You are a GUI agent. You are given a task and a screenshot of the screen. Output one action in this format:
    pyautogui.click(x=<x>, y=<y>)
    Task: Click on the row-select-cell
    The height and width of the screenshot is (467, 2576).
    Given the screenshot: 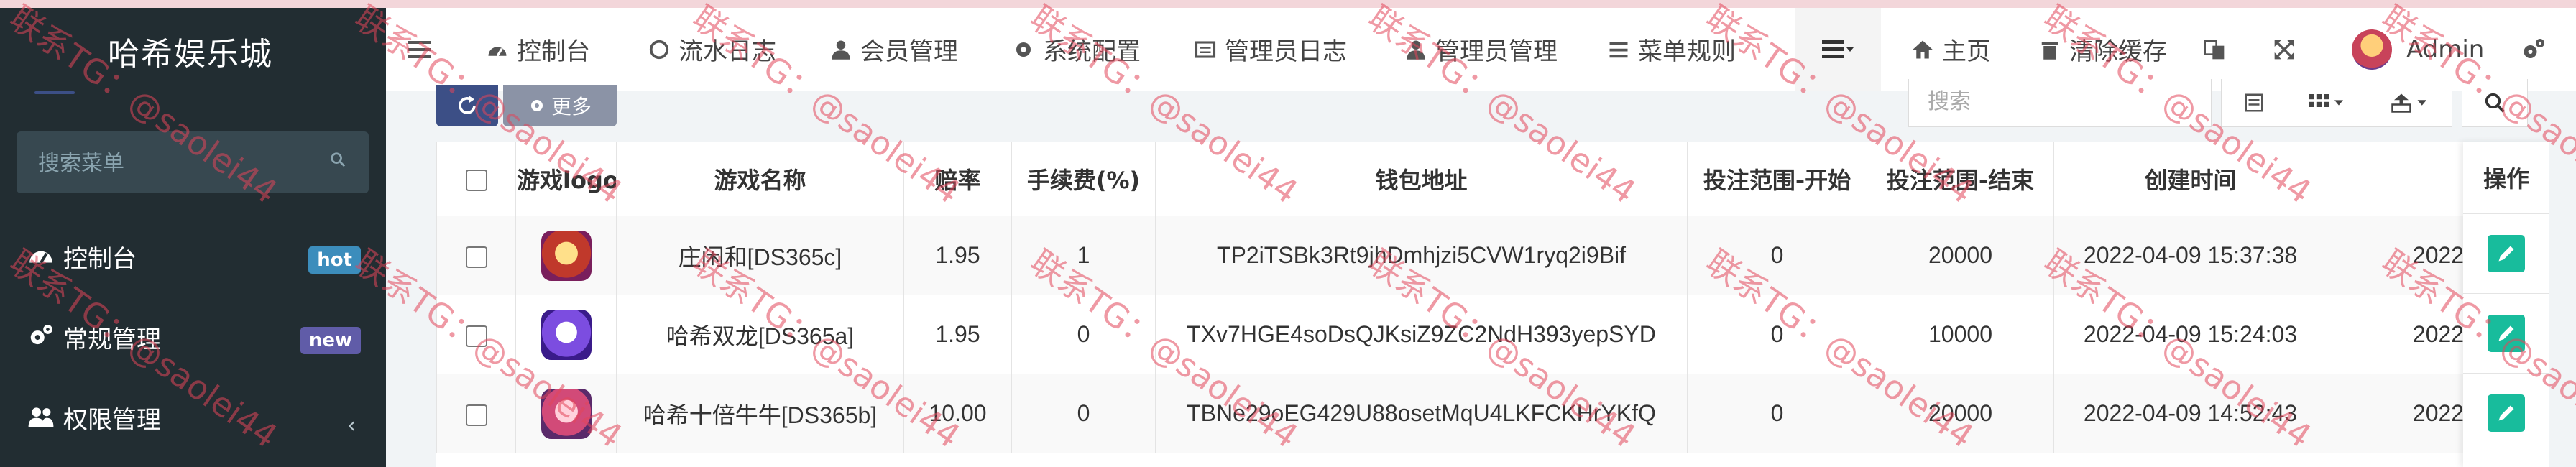 What is the action you would take?
    pyautogui.click(x=476, y=335)
    